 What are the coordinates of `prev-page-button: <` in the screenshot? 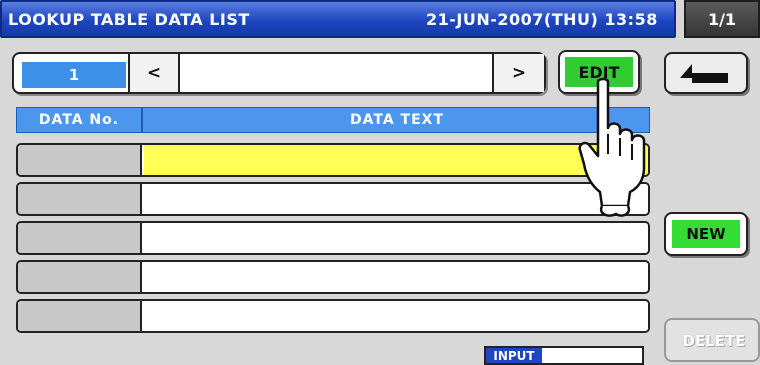 It's located at (154, 73).